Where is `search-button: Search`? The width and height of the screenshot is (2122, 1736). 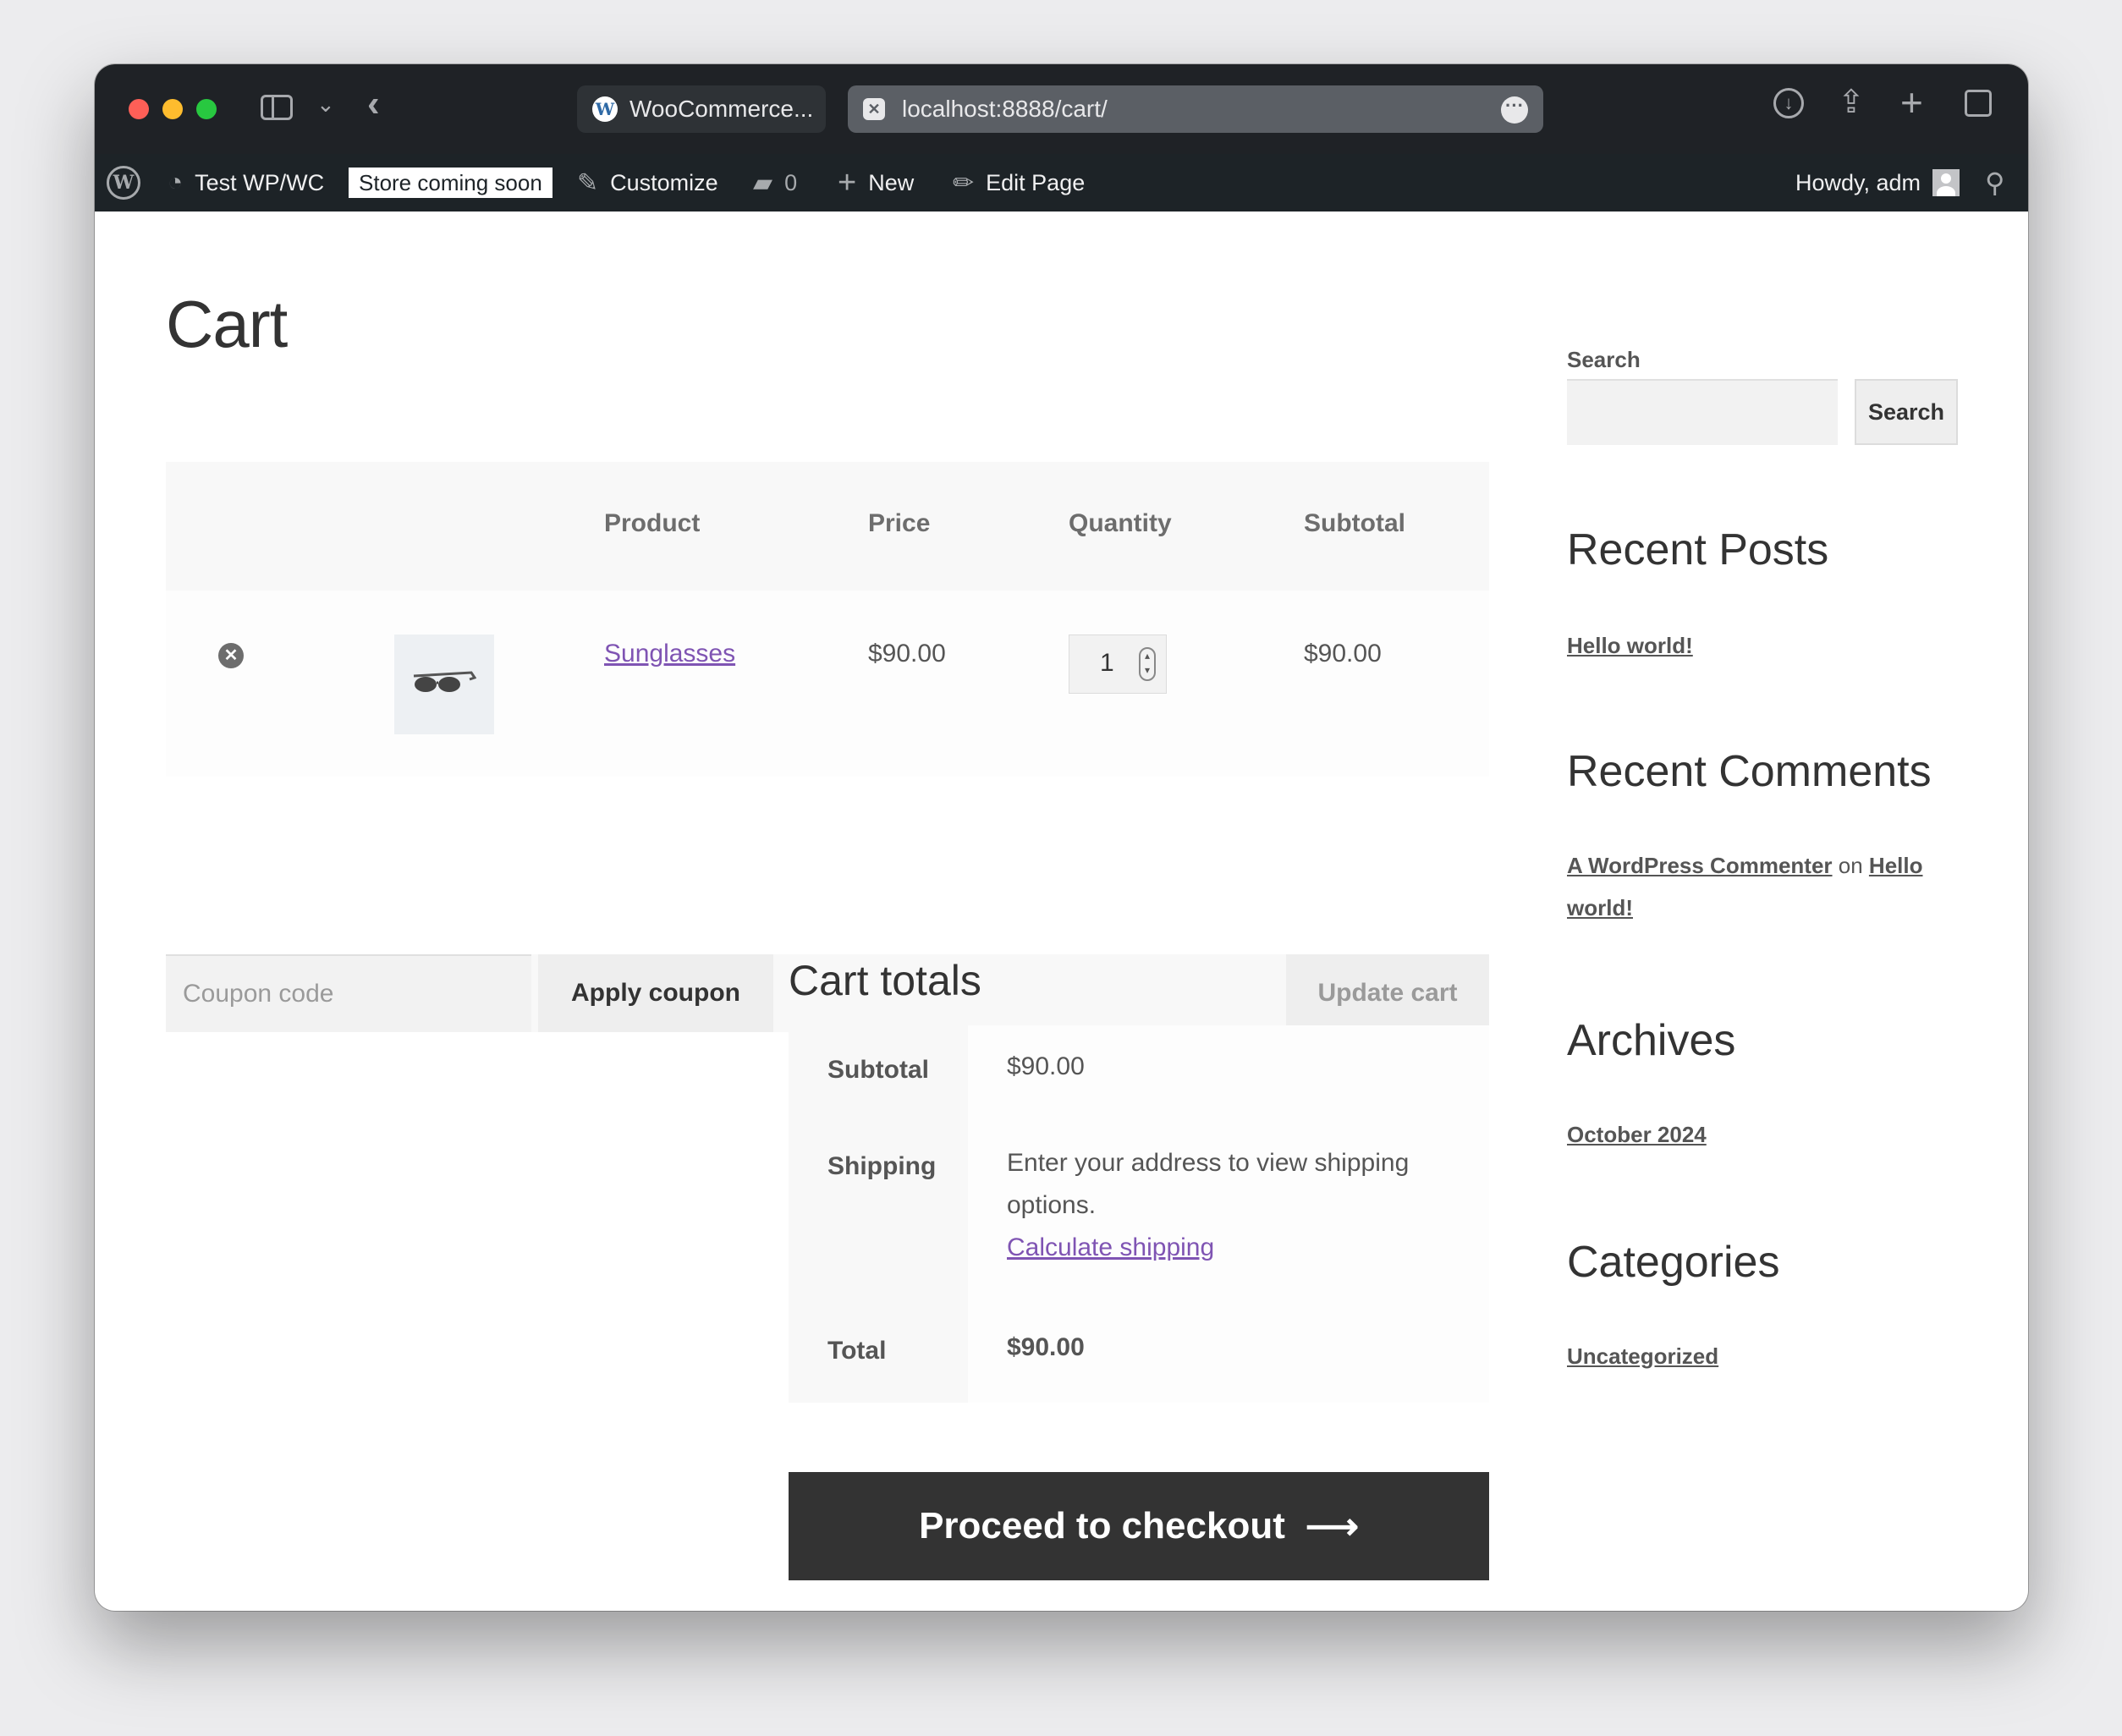
search-button: Search is located at coordinates (1906, 412).